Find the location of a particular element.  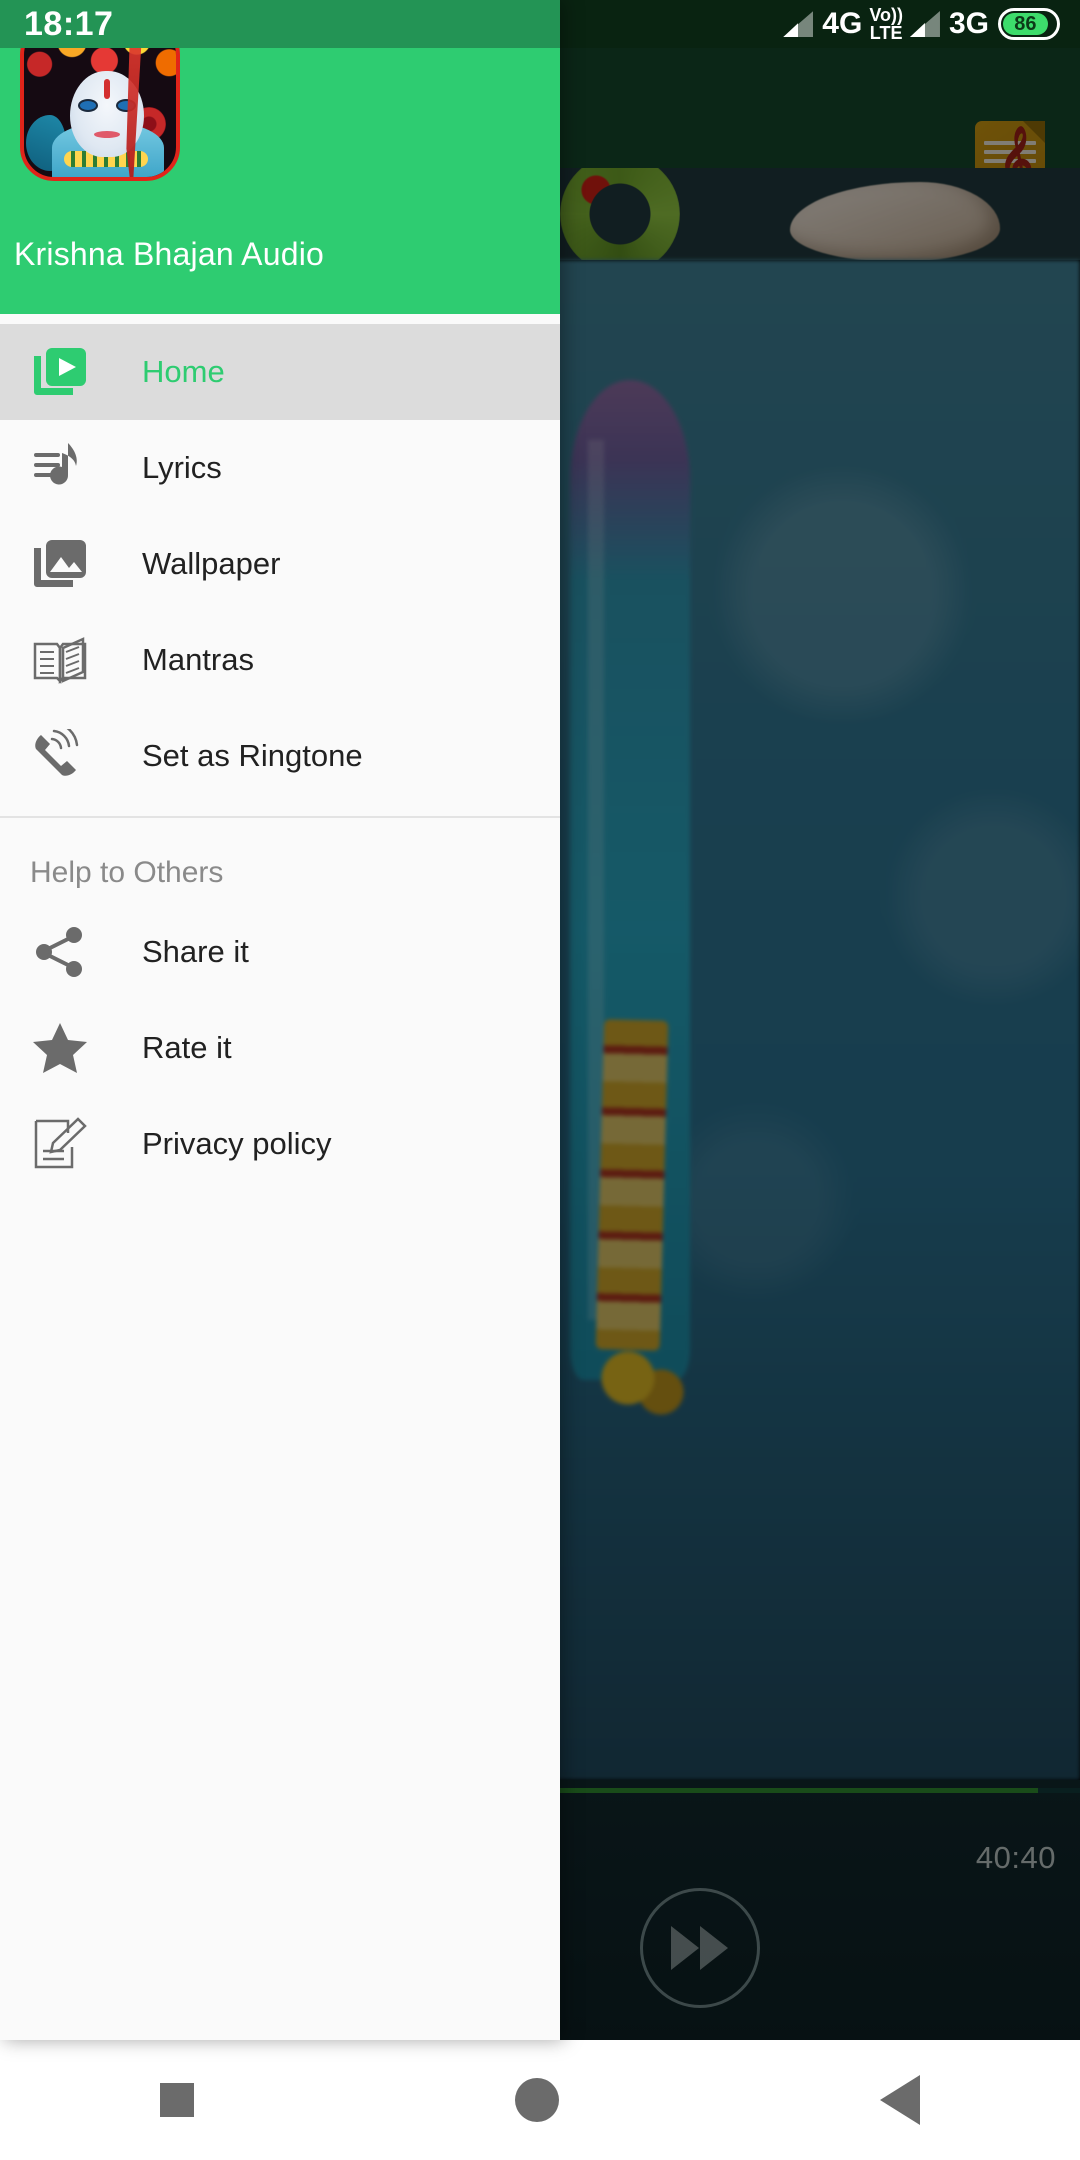

menu-item-rate-it: Rate it is located at coordinates (280, 1048).